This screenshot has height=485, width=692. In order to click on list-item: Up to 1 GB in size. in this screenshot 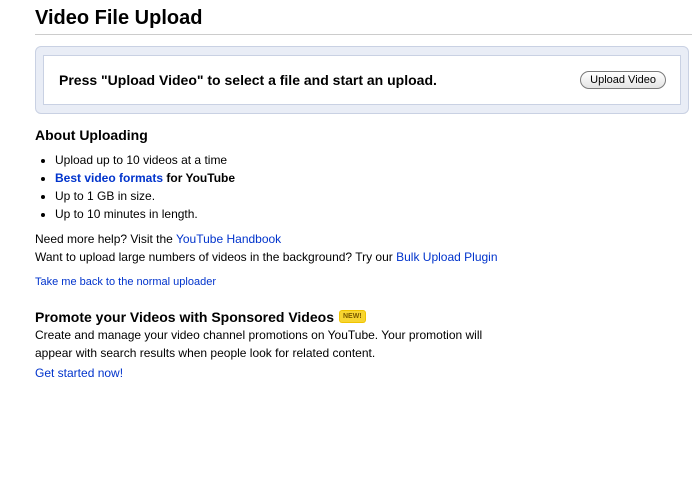, I will do `click(373, 196)`.